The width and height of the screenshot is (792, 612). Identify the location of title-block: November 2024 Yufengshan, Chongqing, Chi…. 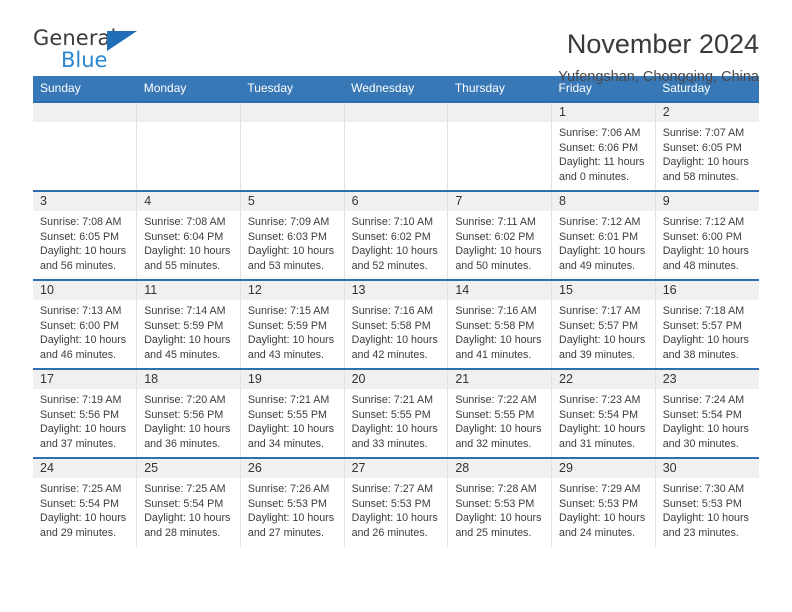
(658, 56).